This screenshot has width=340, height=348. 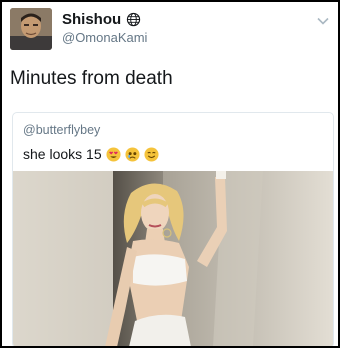 What do you see at coordinates (62, 154) in the screenshot?
I see `quoted-text: she looks 15` at bounding box center [62, 154].